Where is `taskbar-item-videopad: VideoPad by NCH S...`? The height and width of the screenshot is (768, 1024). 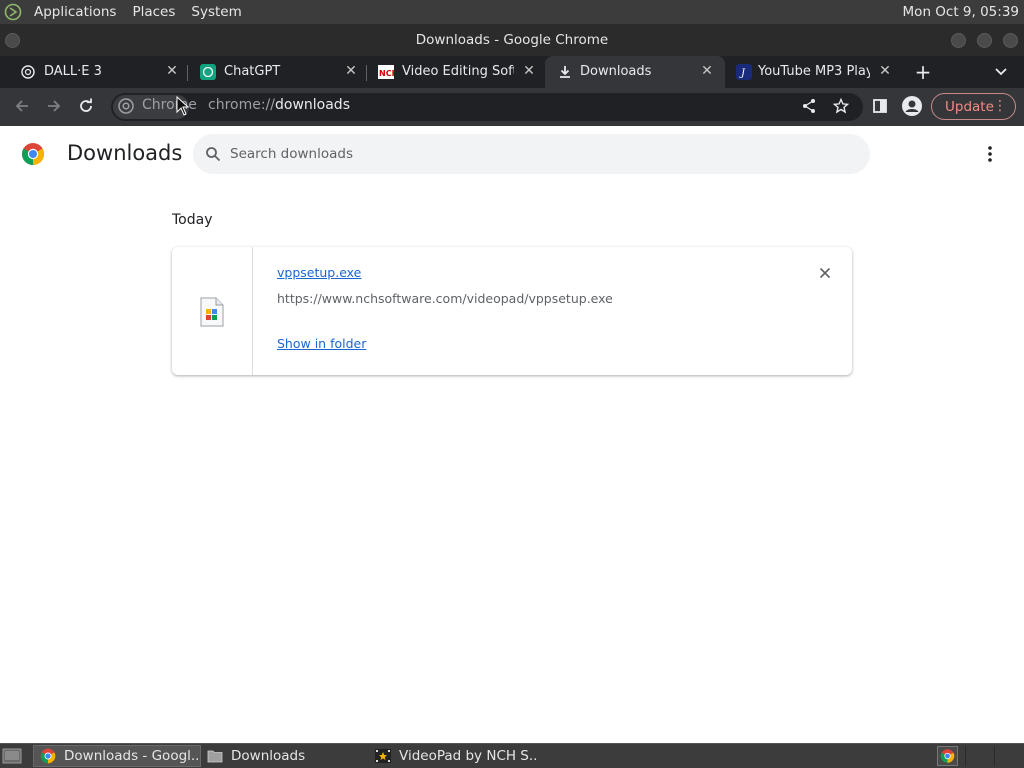 taskbar-item-videopad: VideoPad by NCH S... is located at coordinates (453, 756).